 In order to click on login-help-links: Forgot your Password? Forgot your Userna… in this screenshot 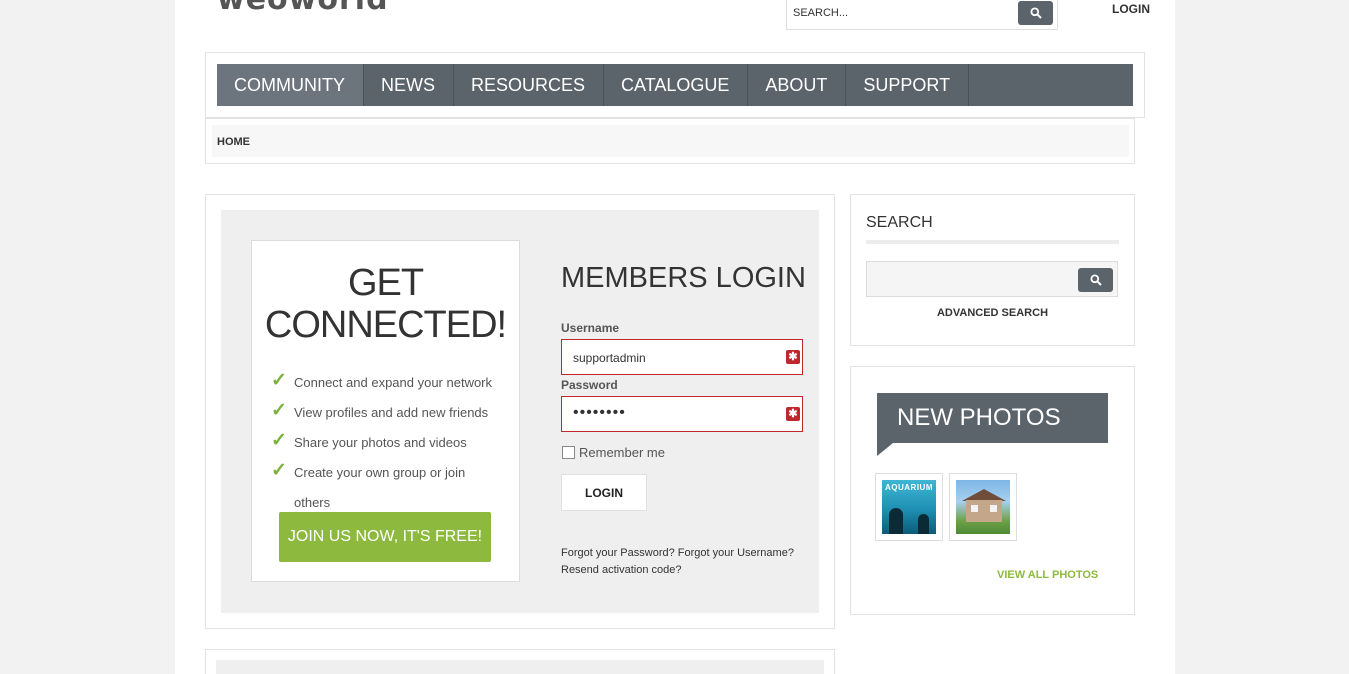, I will do `click(677, 562)`.